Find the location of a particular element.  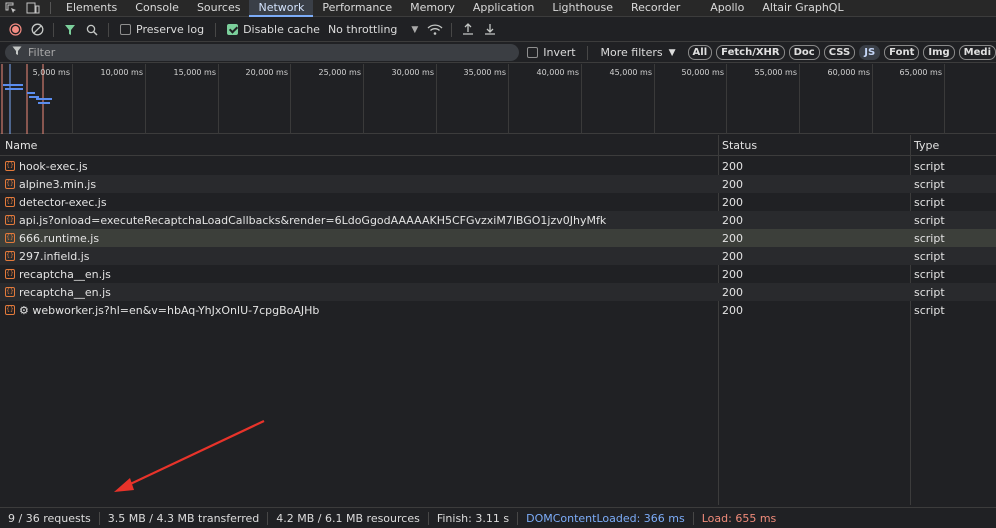

preserve-log-label: Preserve log is located at coordinates (170, 29).